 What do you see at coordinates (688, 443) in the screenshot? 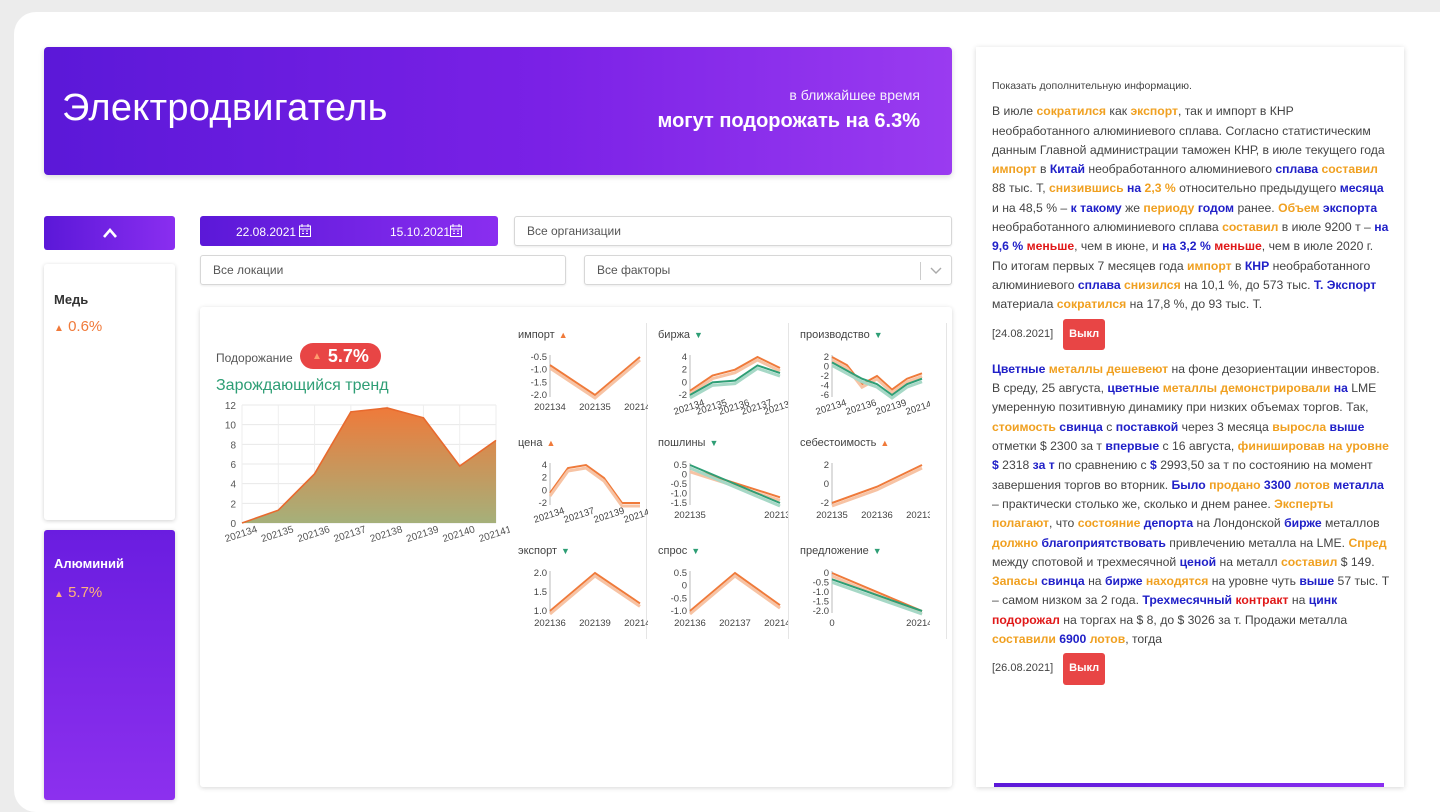
I see `mini-chart-title: пошлины ▼` at bounding box center [688, 443].